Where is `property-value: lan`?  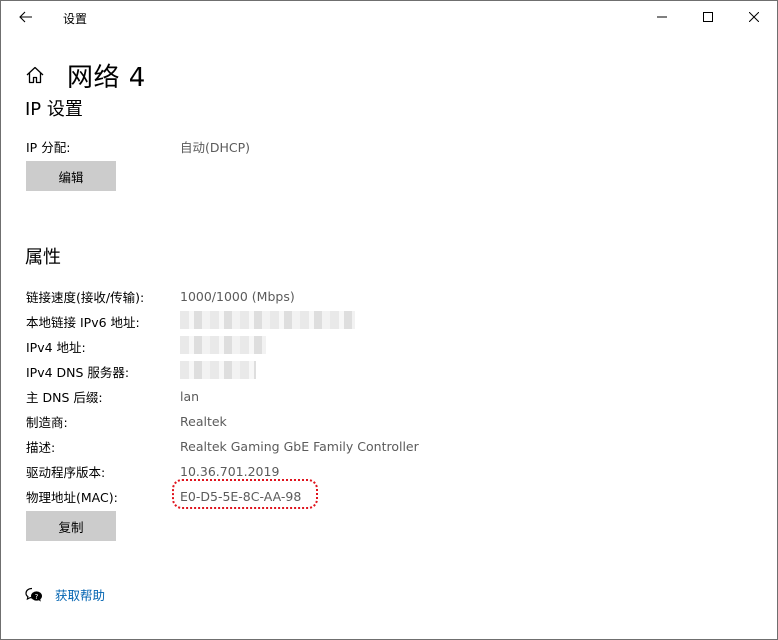 property-value: lan is located at coordinates (190, 396).